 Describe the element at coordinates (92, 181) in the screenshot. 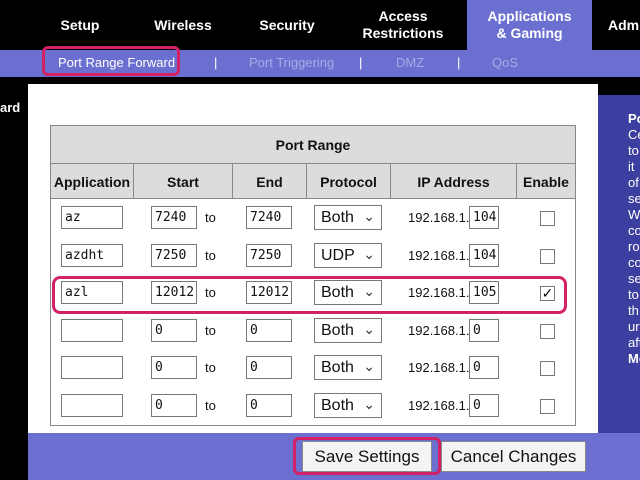

I see `column-header-application: Application` at that location.